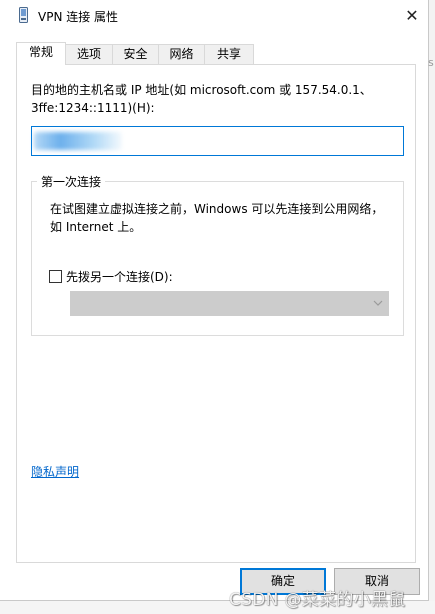 The width and height of the screenshot is (435, 614). Describe the element at coordinates (55, 276) in the screenshot. I see `dial-first-checkbox` at that location.